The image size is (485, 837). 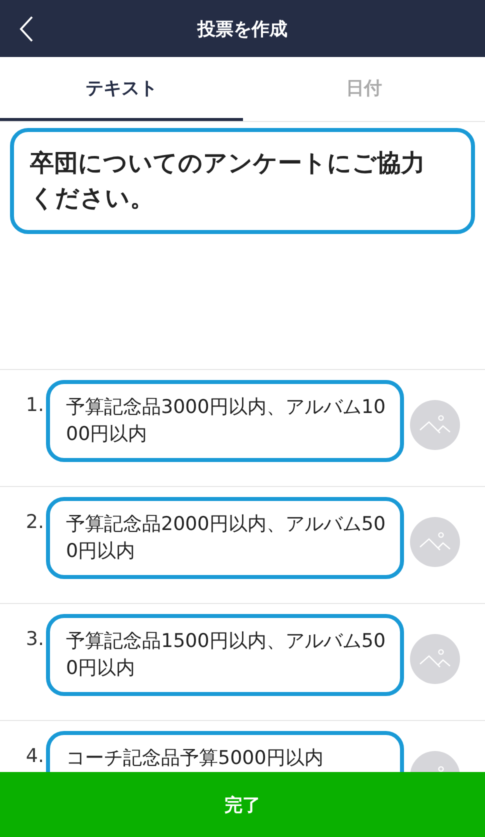 I want to click on question-field: 卒団についてのアンケートにご協力ください。, so click(x=242, y=181).